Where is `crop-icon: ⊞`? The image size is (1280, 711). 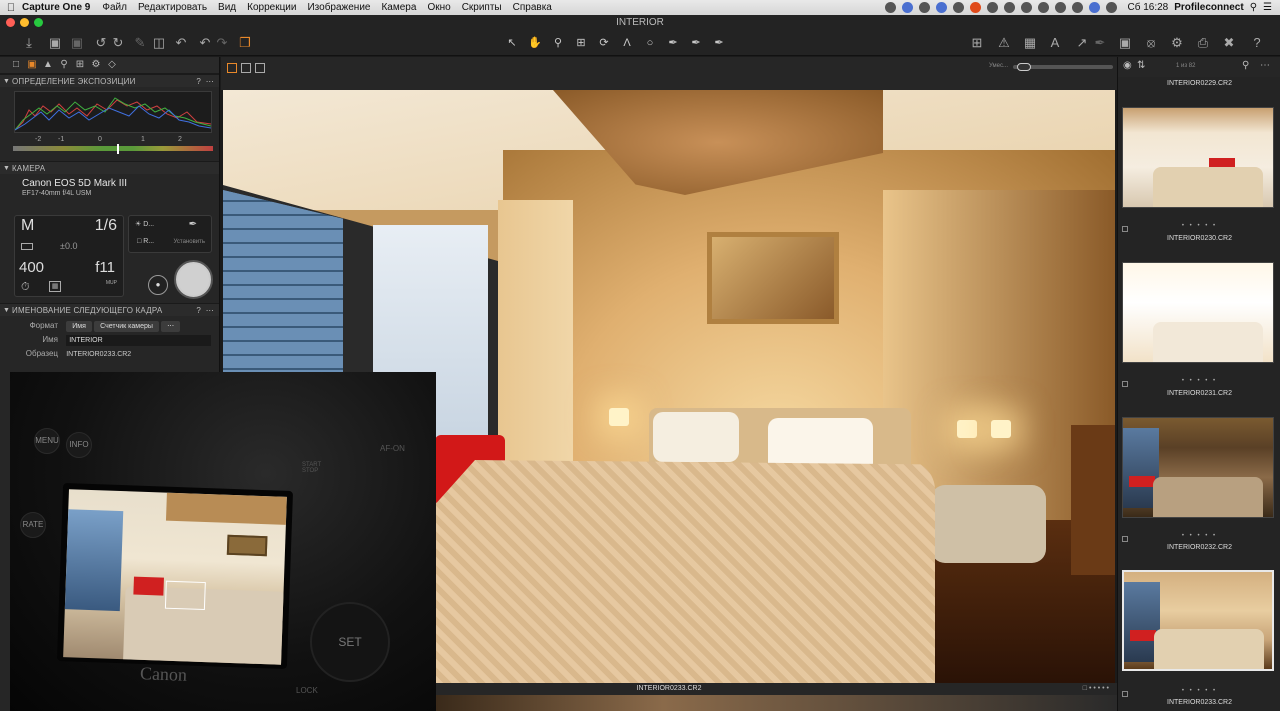 crop-icon: ⊞ is located at coordinates (581, 43).